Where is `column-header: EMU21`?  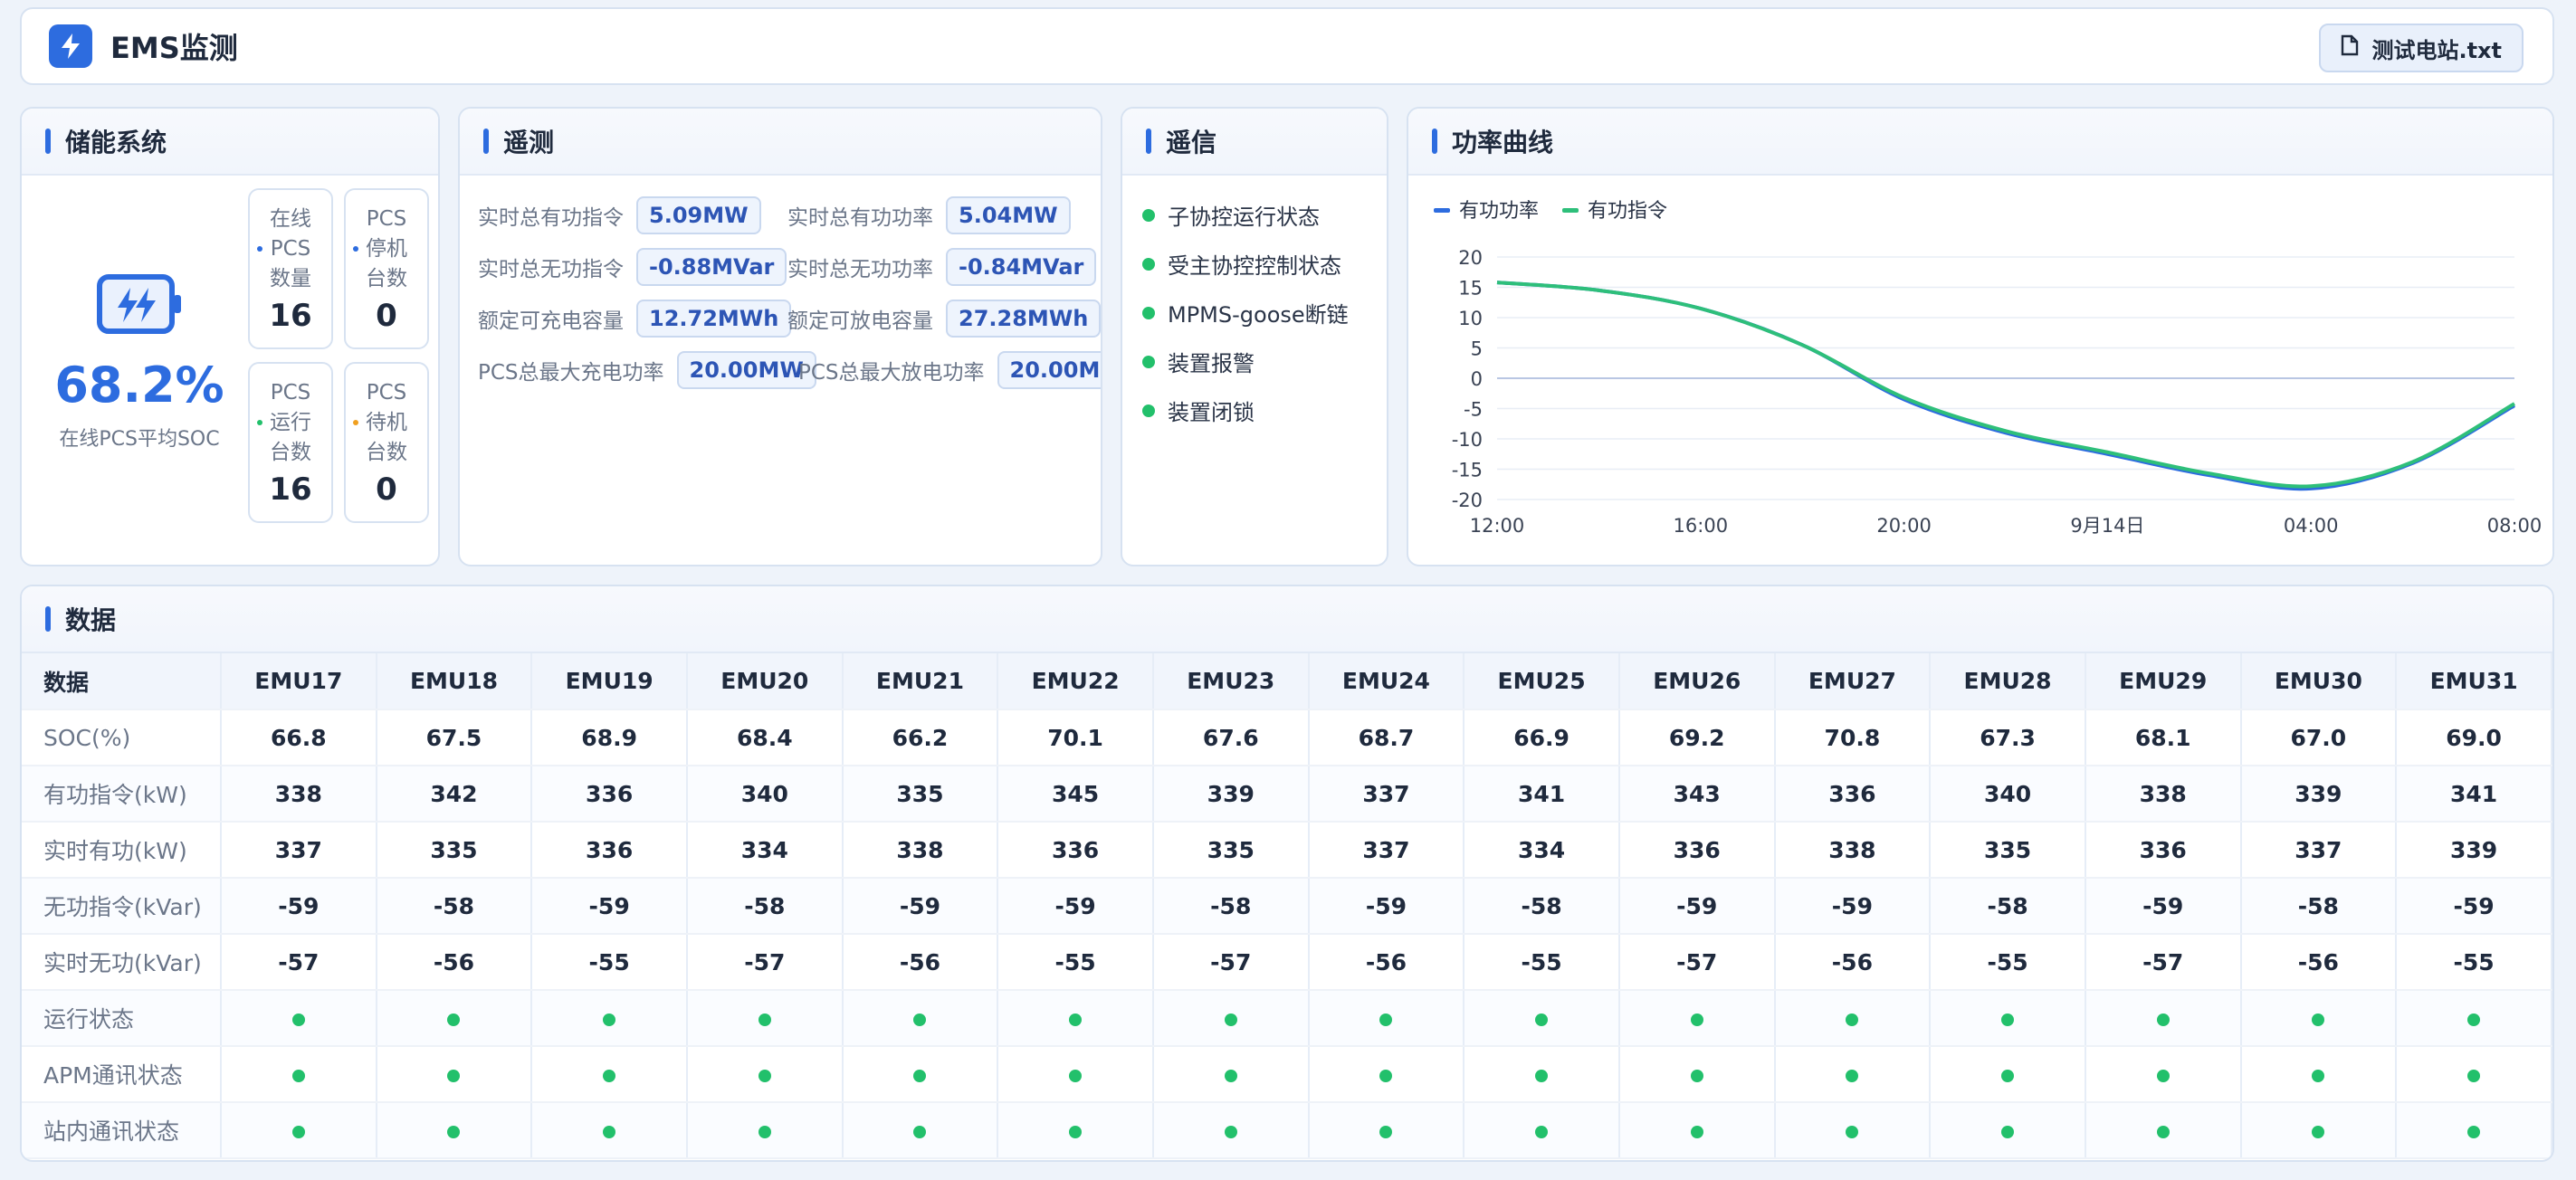 column-header: EMU21 is located at coordinates (920, 681).